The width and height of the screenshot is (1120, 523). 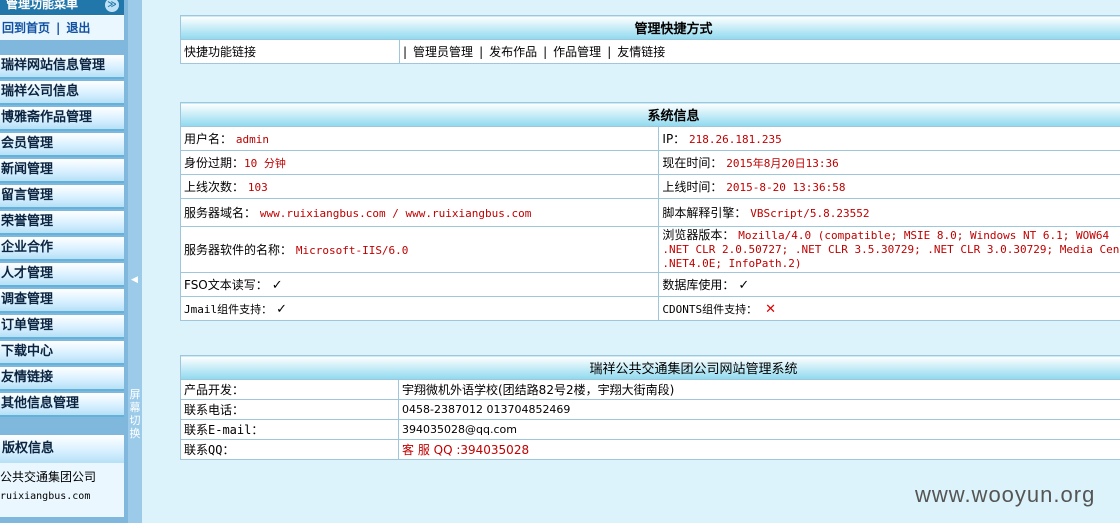 I want to click on fso-check-icon: ✓, so click(x=277, y=285).